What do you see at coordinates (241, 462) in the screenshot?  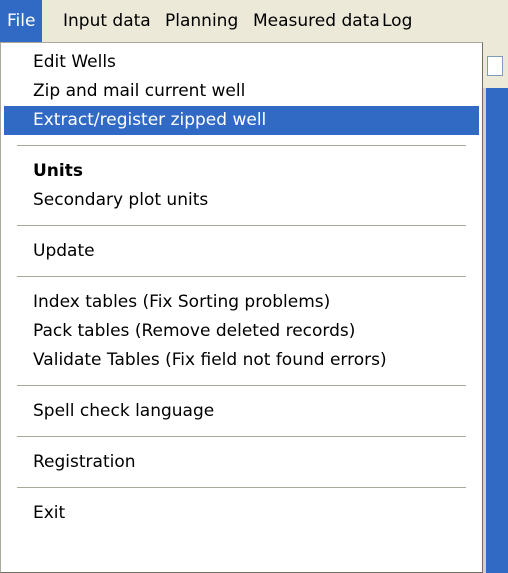 I see `menu-item-registration: Registration` at bounding box center [241, 462].